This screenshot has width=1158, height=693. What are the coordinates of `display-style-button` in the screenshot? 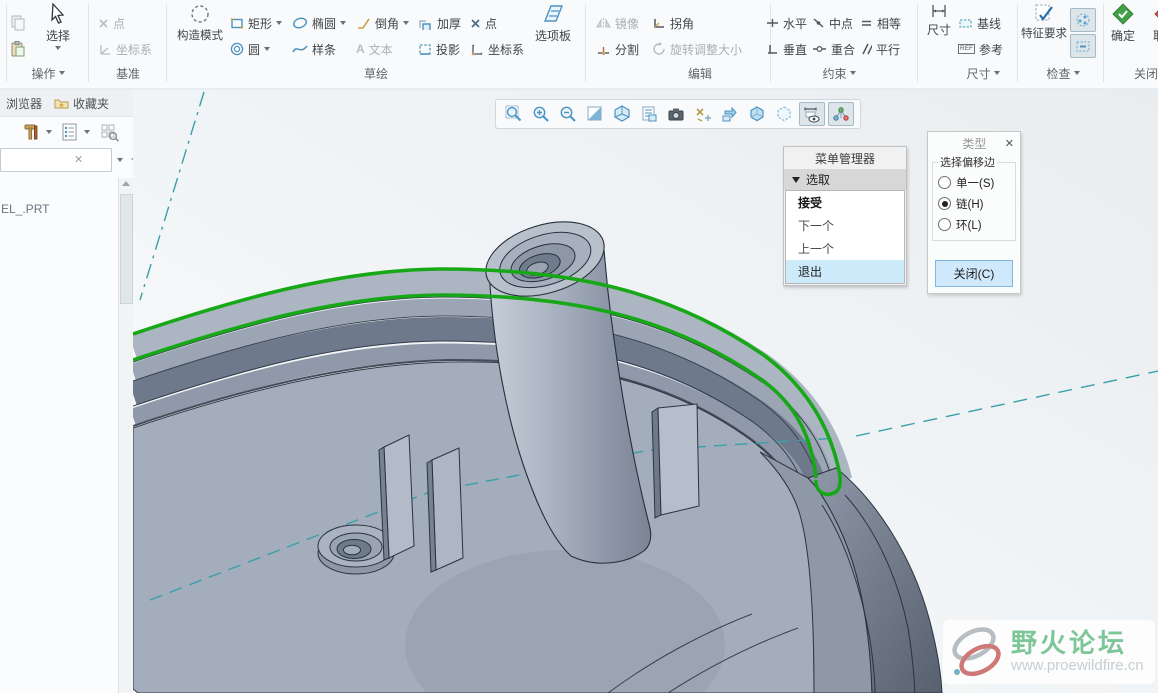 It's located at (757, 114).